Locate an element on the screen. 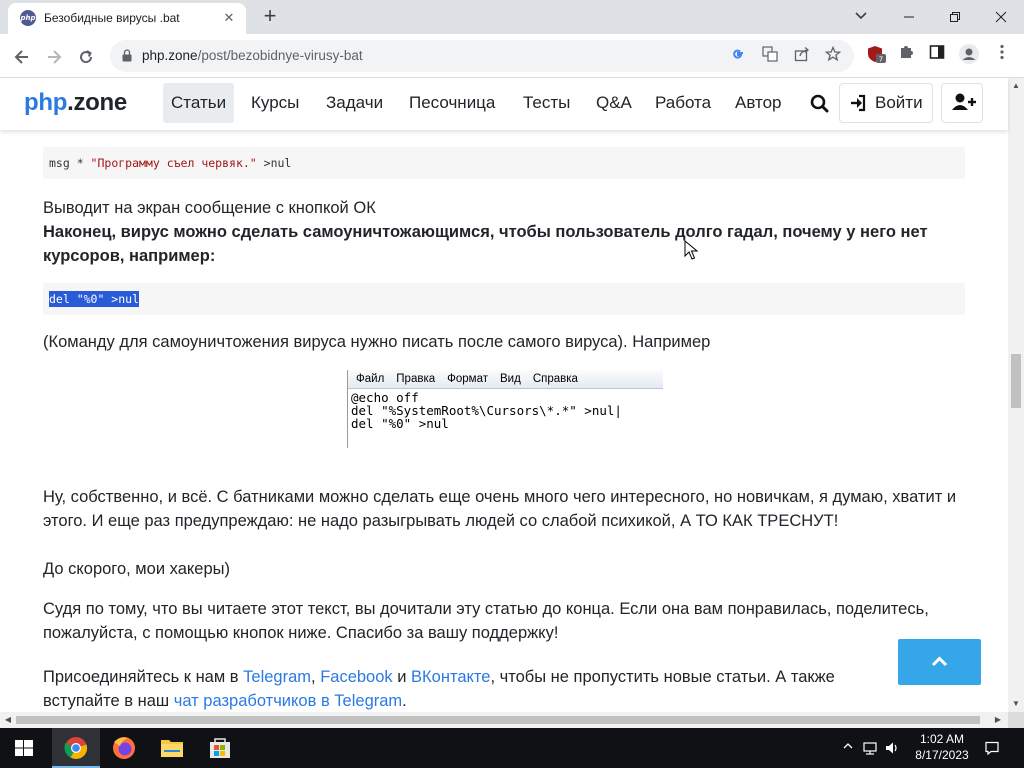  network-icon is located at coordinates (870, 748).